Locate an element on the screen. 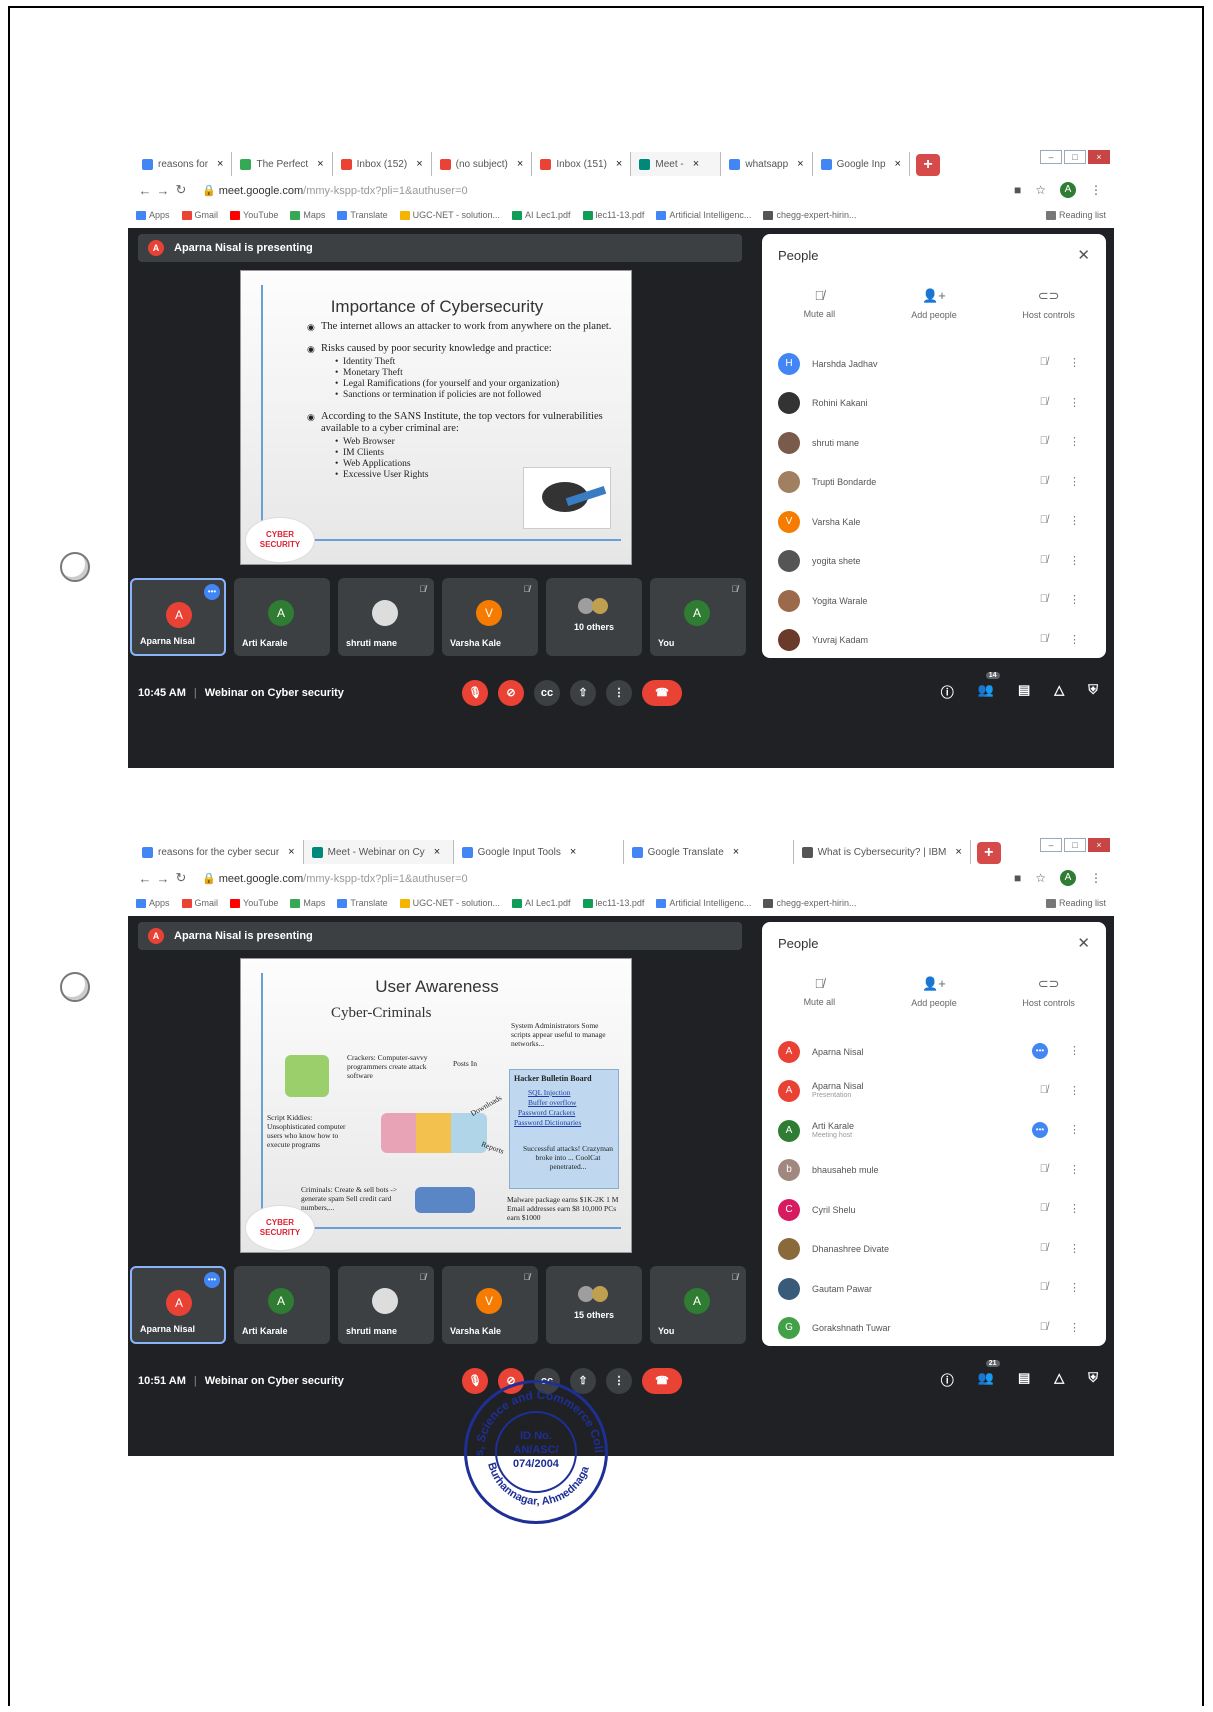 Image resolution: width=1213 pixels, height=1712 pixels. person-row: C Cyril Shelu 🎙̸ ⋮ is located at coordinates (934, 1210).